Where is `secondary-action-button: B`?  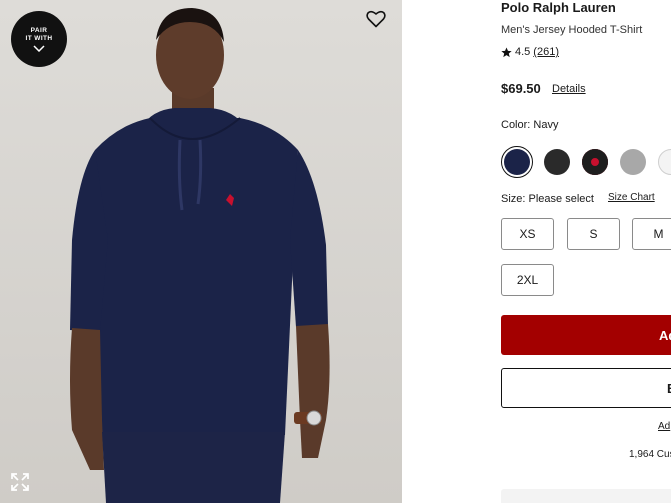 secondary-action-button: B is located at coordinates (586, 388).